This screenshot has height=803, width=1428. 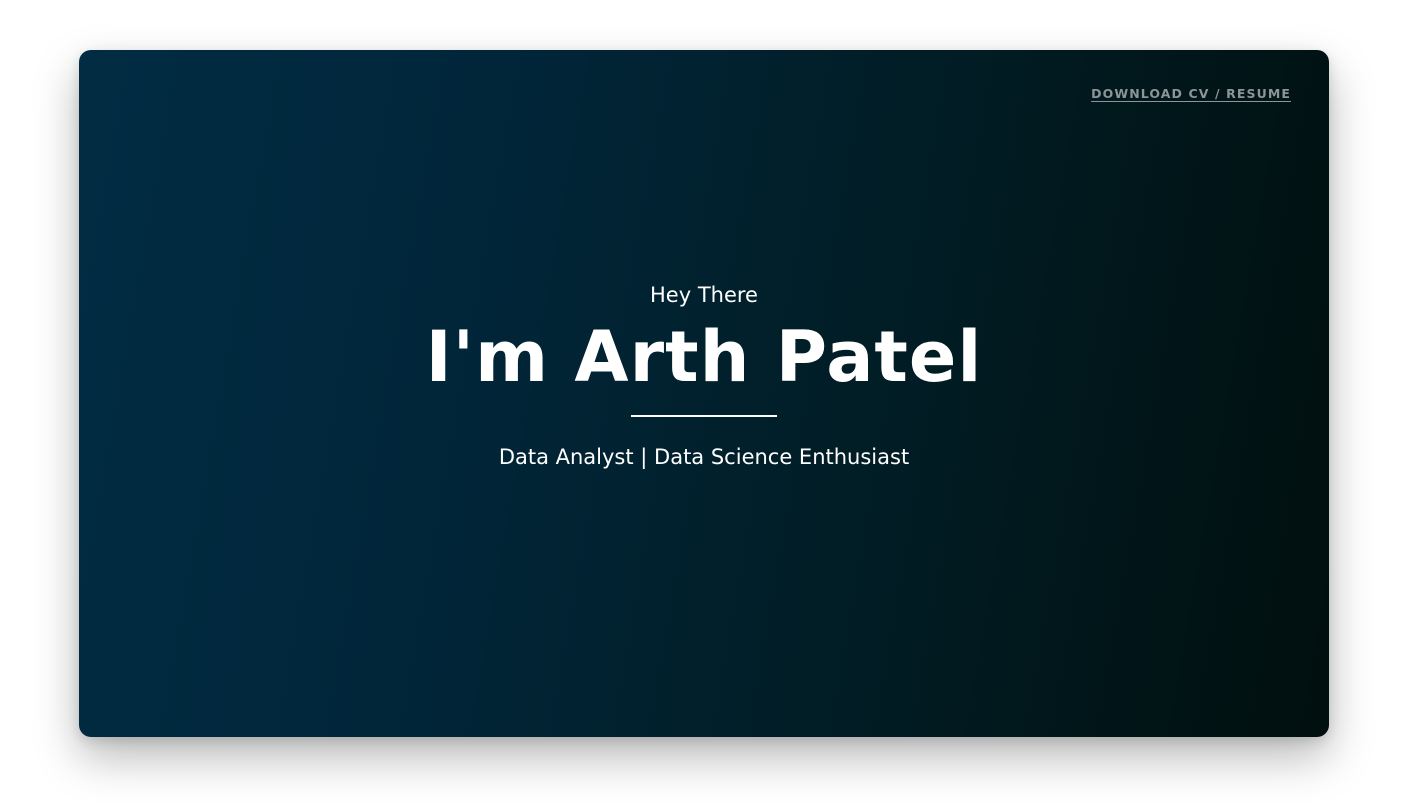 What do you see at coordinates (704, 457) in the screenshot?
I see `hero-tagline: Data Analyst | Data Science Enthusiast` at bounding box center [704, 457].